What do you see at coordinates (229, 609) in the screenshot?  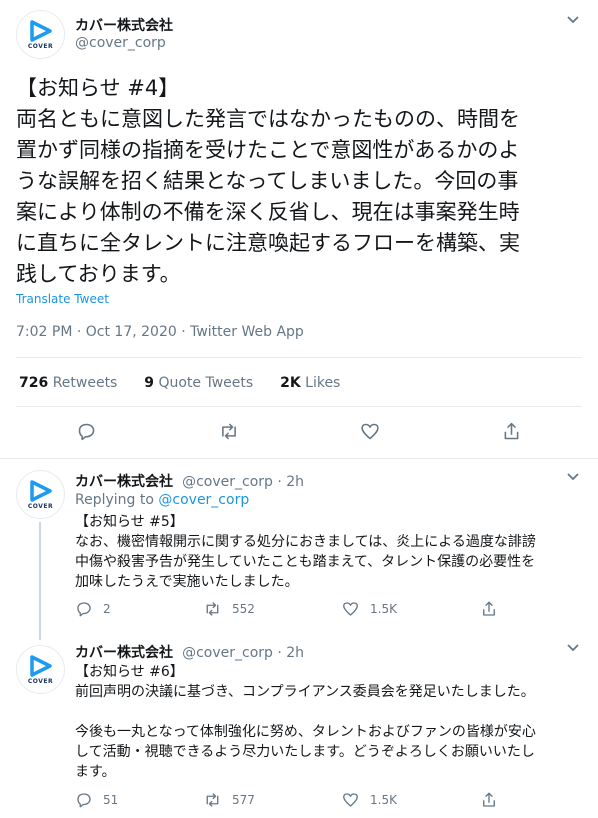 I see `retweet-button: 552` at bounding box center [229, 609].